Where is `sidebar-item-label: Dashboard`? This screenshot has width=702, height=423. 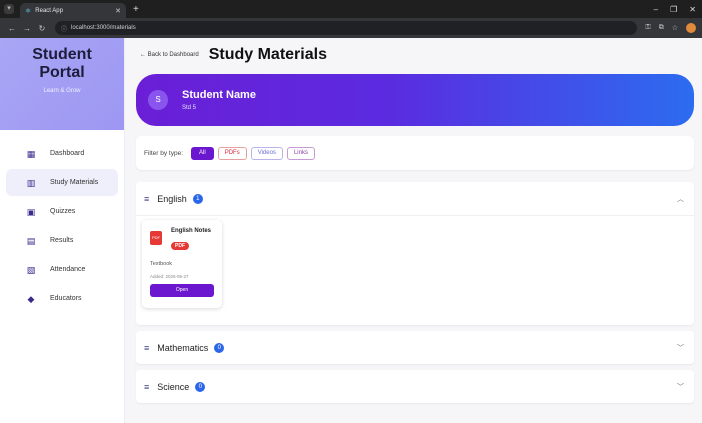
sidebar-item-label: Dashboard is located at coordinates (67, 153).